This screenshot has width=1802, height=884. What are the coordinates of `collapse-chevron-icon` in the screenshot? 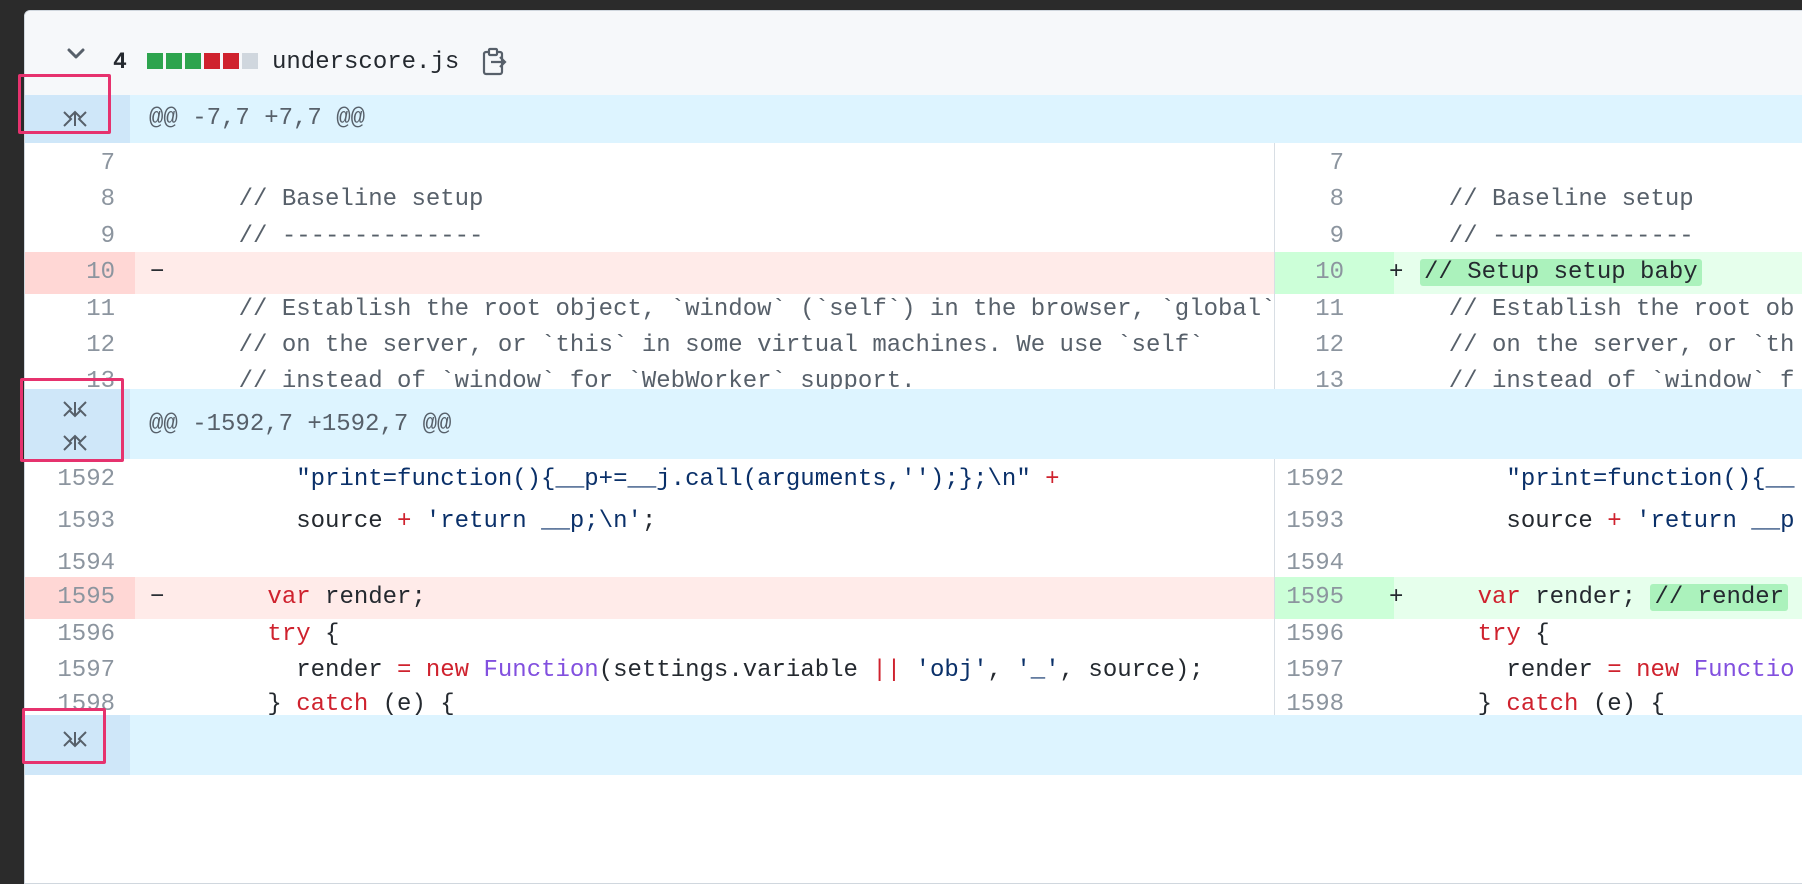 It's located at (76, 54).